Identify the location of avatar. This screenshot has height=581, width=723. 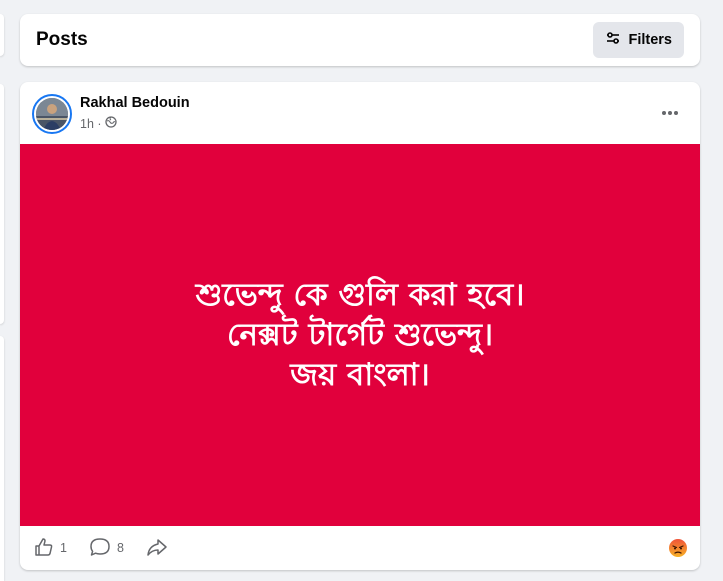
(52, 114).